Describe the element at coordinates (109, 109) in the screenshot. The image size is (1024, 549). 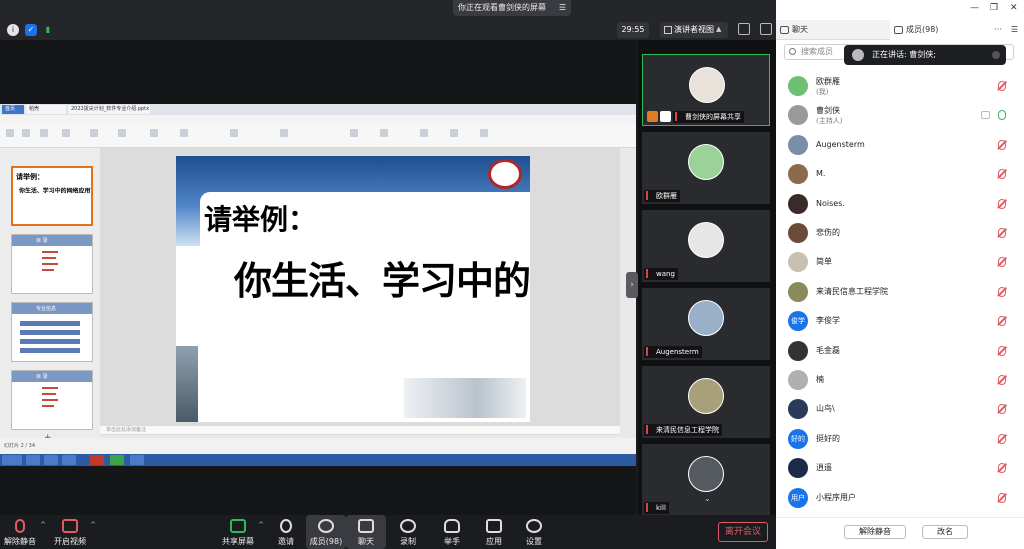
I see `ppt-tab-file: 2022拔尖计划_软件专业介绍.pptx` at that location.